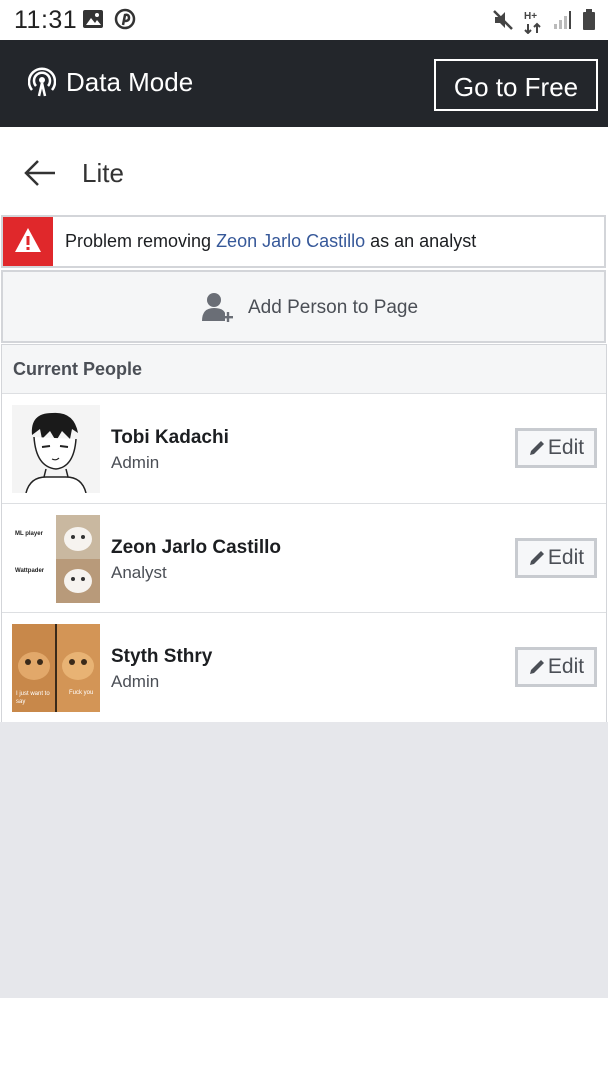 The width and height of the screenshot is (608, 1080). I want to click on error-user-link: Zeon Jarlo Castillo, so click(290, 241).